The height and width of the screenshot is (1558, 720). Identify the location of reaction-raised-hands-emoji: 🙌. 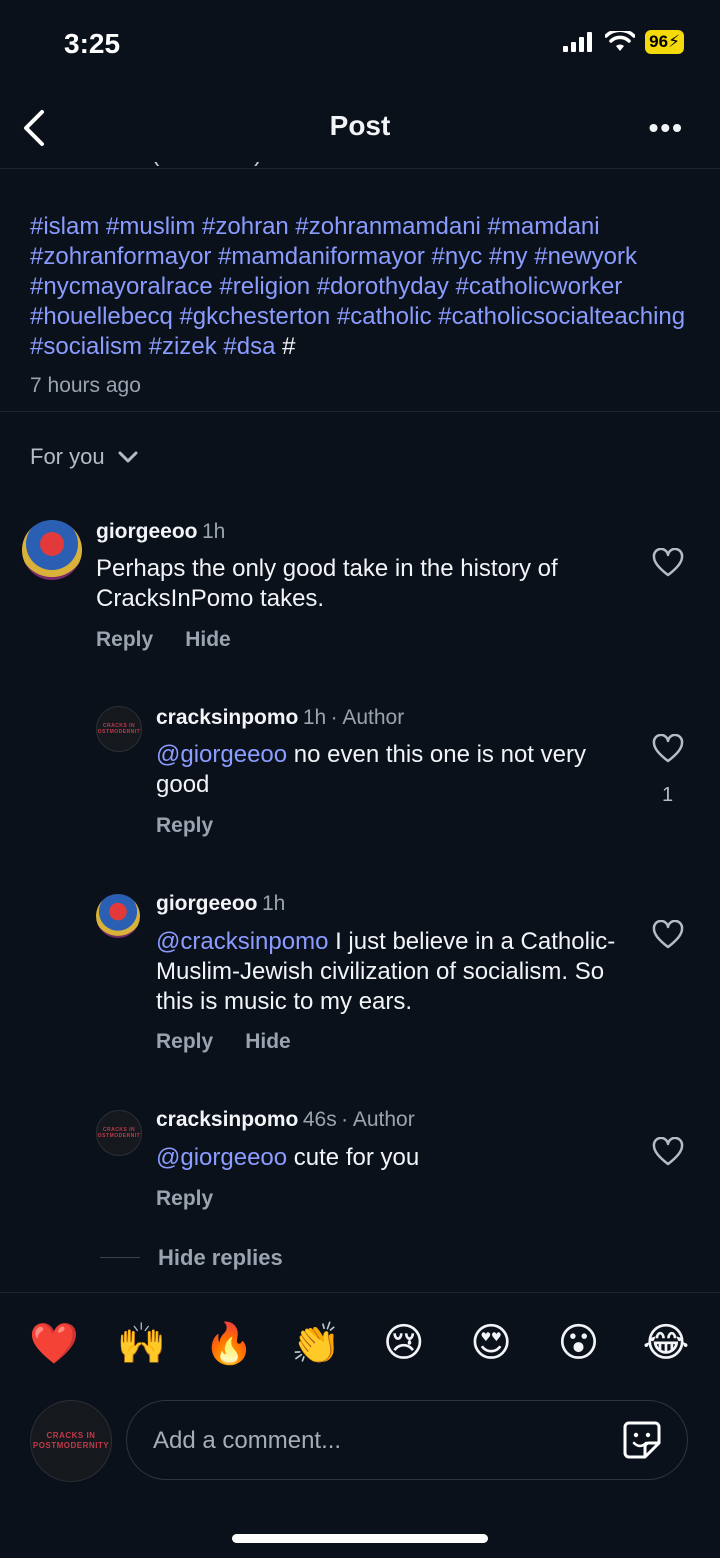
(141, 1343).